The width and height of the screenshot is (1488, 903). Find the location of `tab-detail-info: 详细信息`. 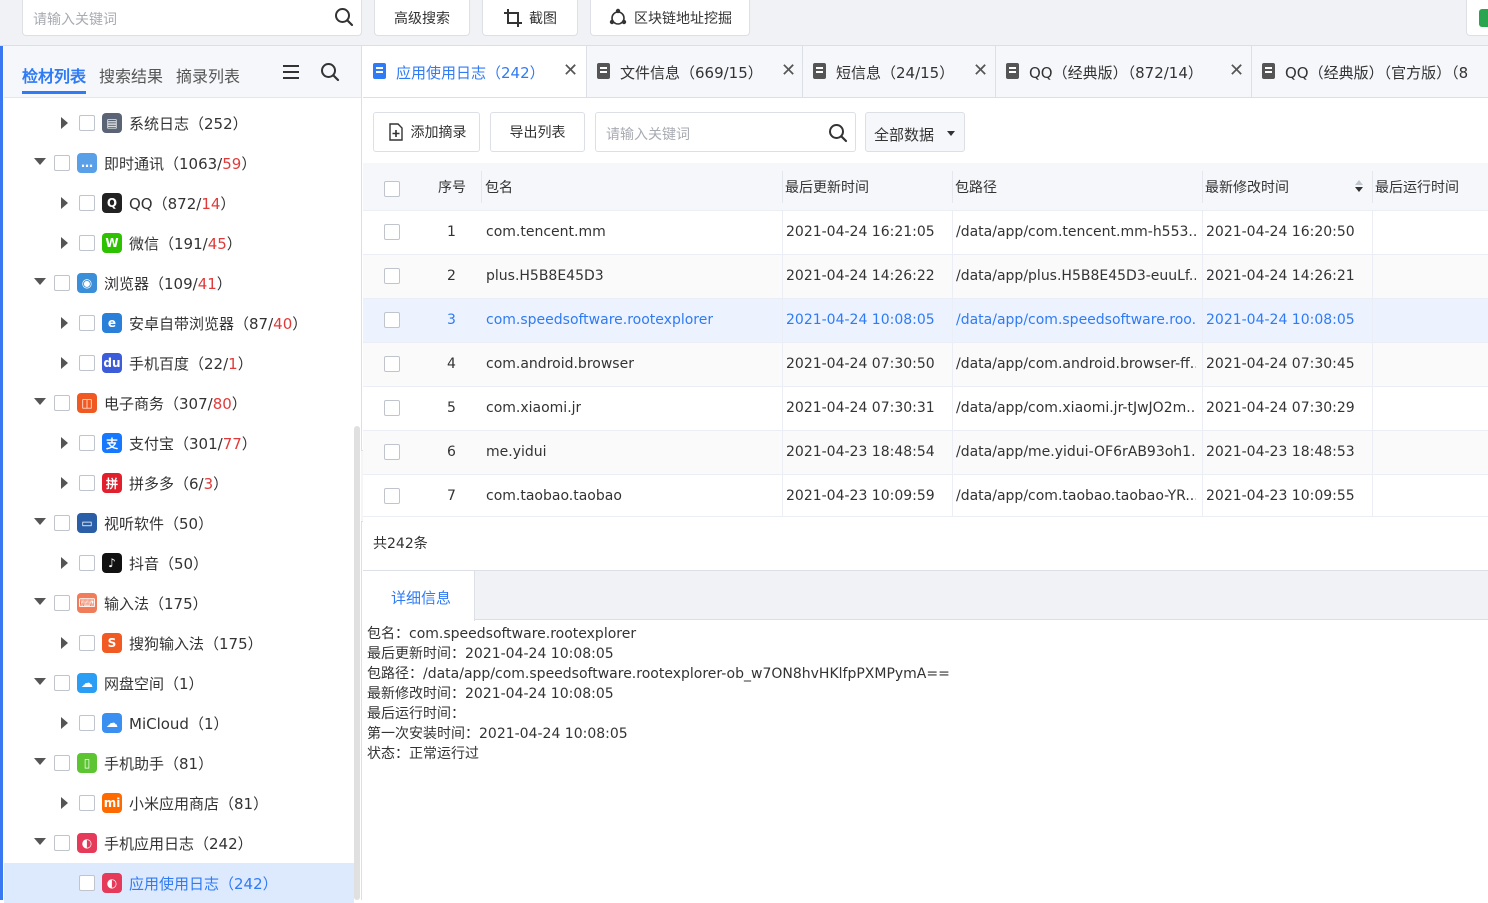

tab-detail-info: 详细信息 is located at coordinates (419, 595).